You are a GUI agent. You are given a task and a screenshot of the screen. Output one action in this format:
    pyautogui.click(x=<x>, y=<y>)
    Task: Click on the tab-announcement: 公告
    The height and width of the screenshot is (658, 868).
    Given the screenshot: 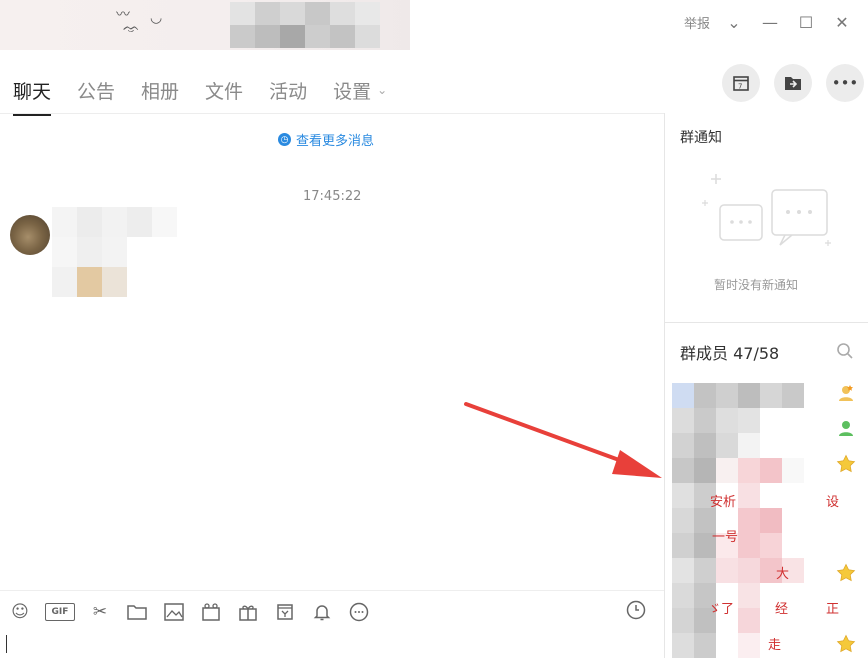 What is the action you would take?
    pyautogui.click(x=96, y=90)
    